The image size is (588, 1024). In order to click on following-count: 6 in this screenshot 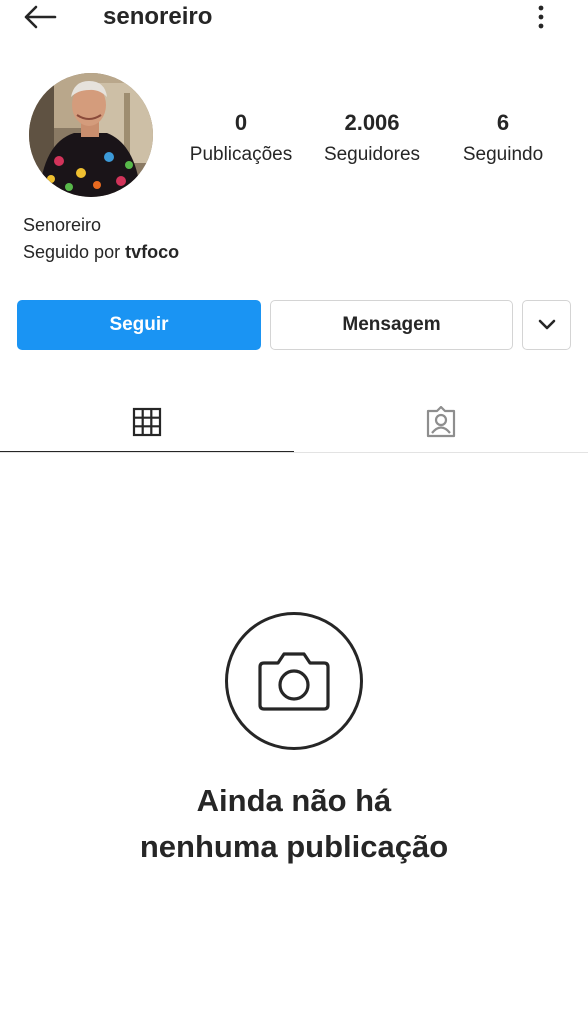, I will do `click(503, 122)`.